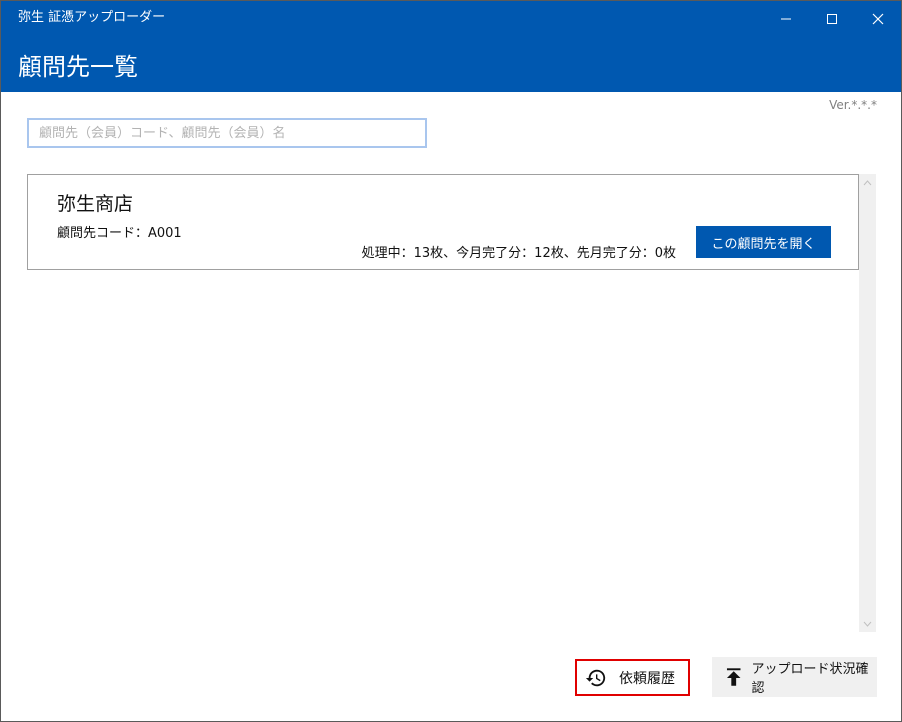 The width and height of the screenshot is (902, 722). Describe the element at coordinates (227, 133) in the screenshot. I see `search-input` at that location.